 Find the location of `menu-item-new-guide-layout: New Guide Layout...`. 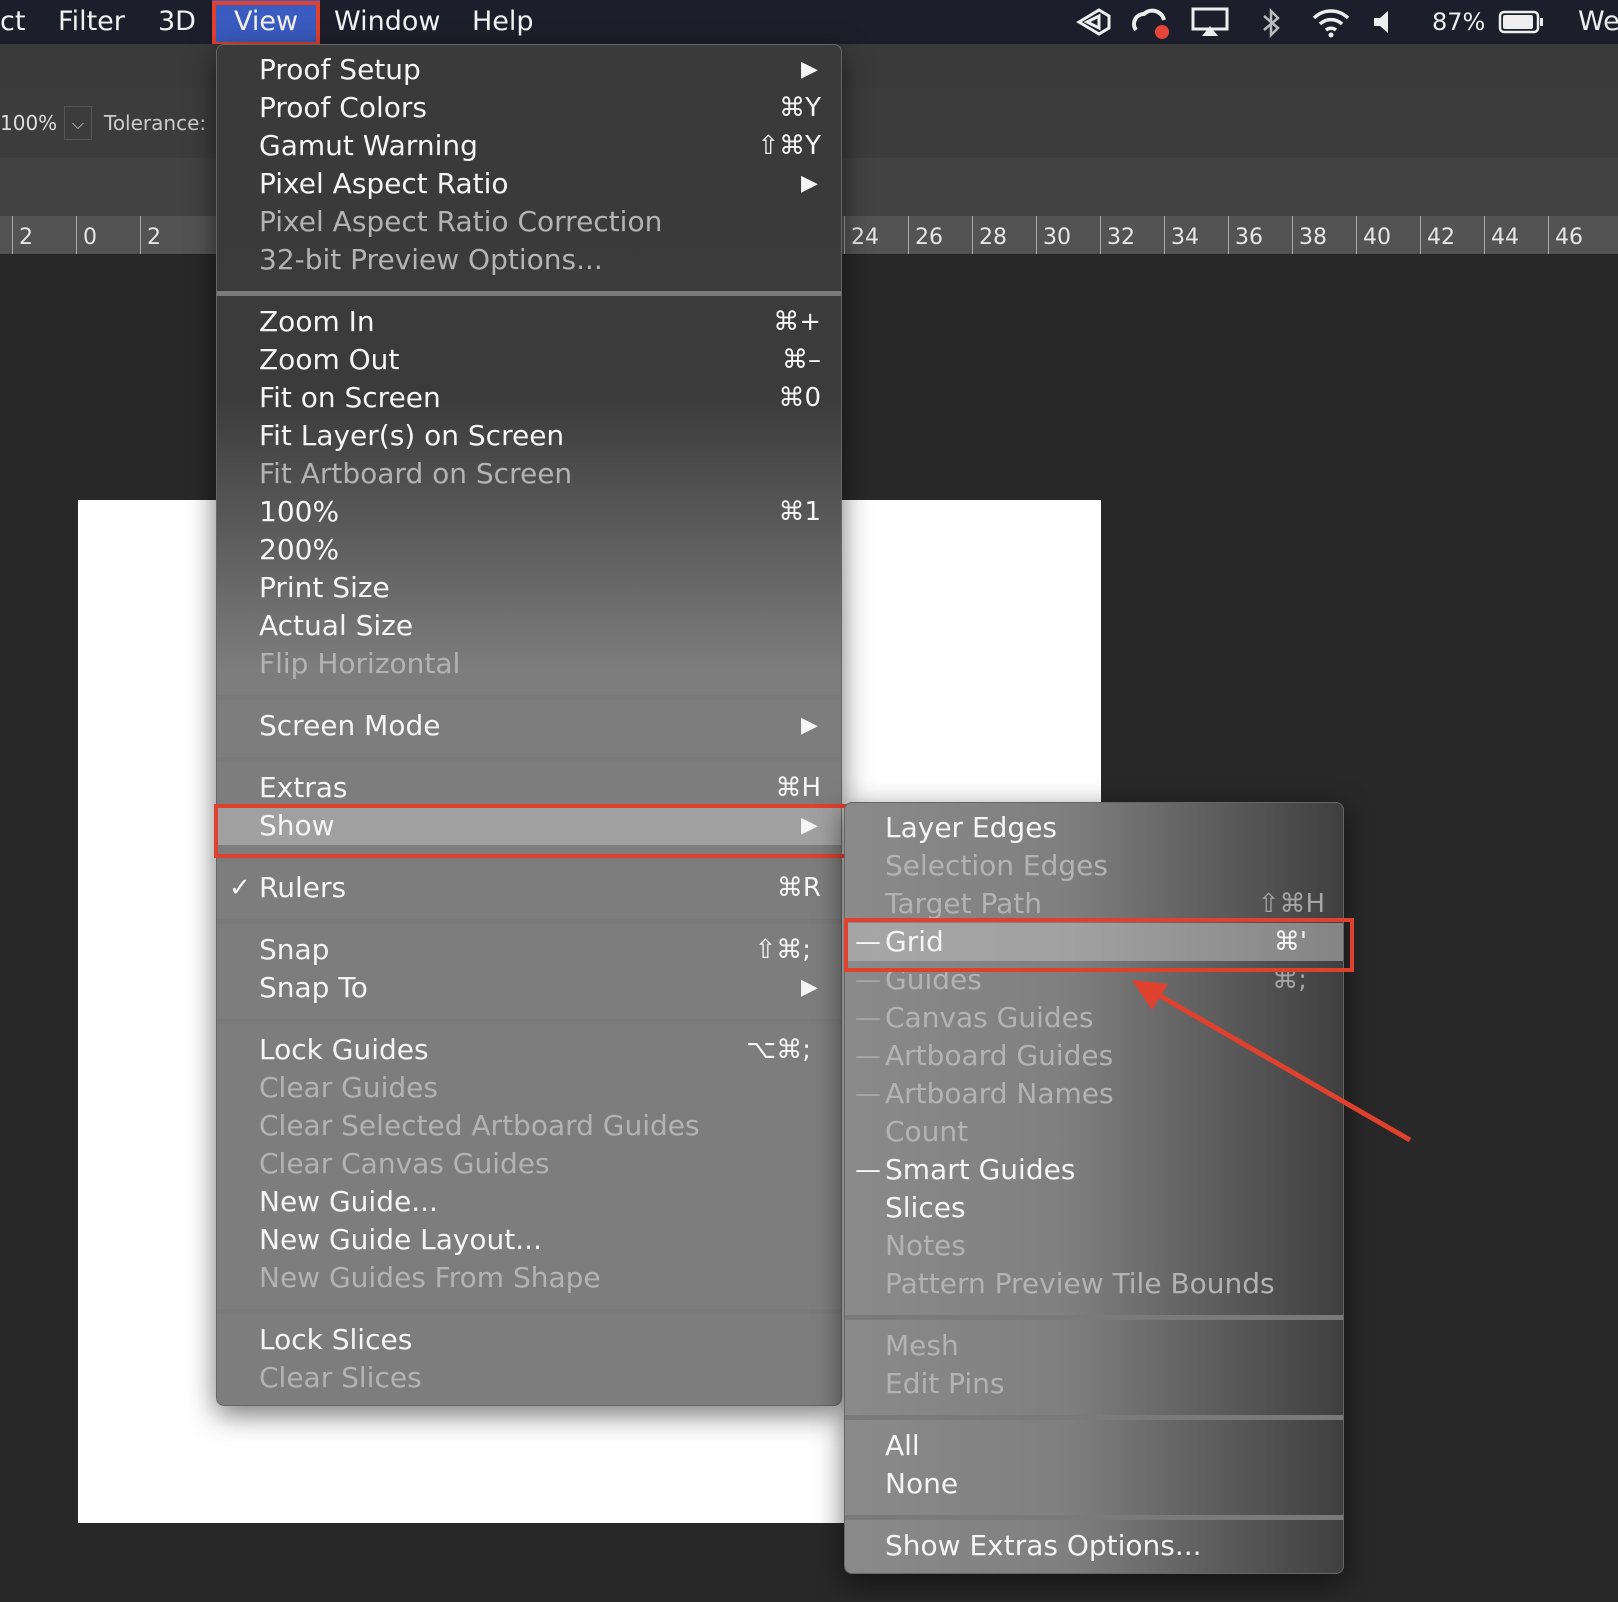

menu-item-new-guide-layout: New Guide Layout... is located at coordinates (400, 1240).